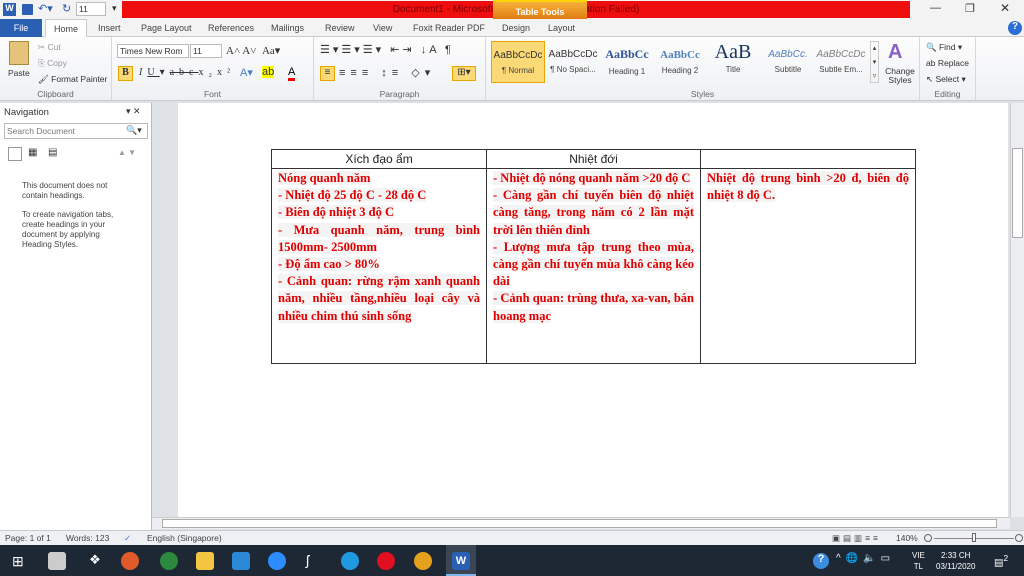 This screenshot has height=576, width=1024. What do you see at coordinates (561, 28) in the screenshot?
I see `tab-layout: Layout` at bounding box center [561, 28].